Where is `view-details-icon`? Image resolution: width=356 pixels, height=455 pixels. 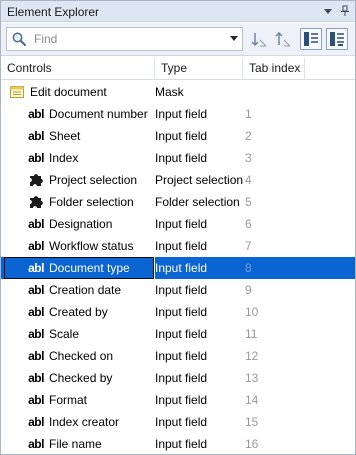 view-details-icon is located at coordinates (337, 39).